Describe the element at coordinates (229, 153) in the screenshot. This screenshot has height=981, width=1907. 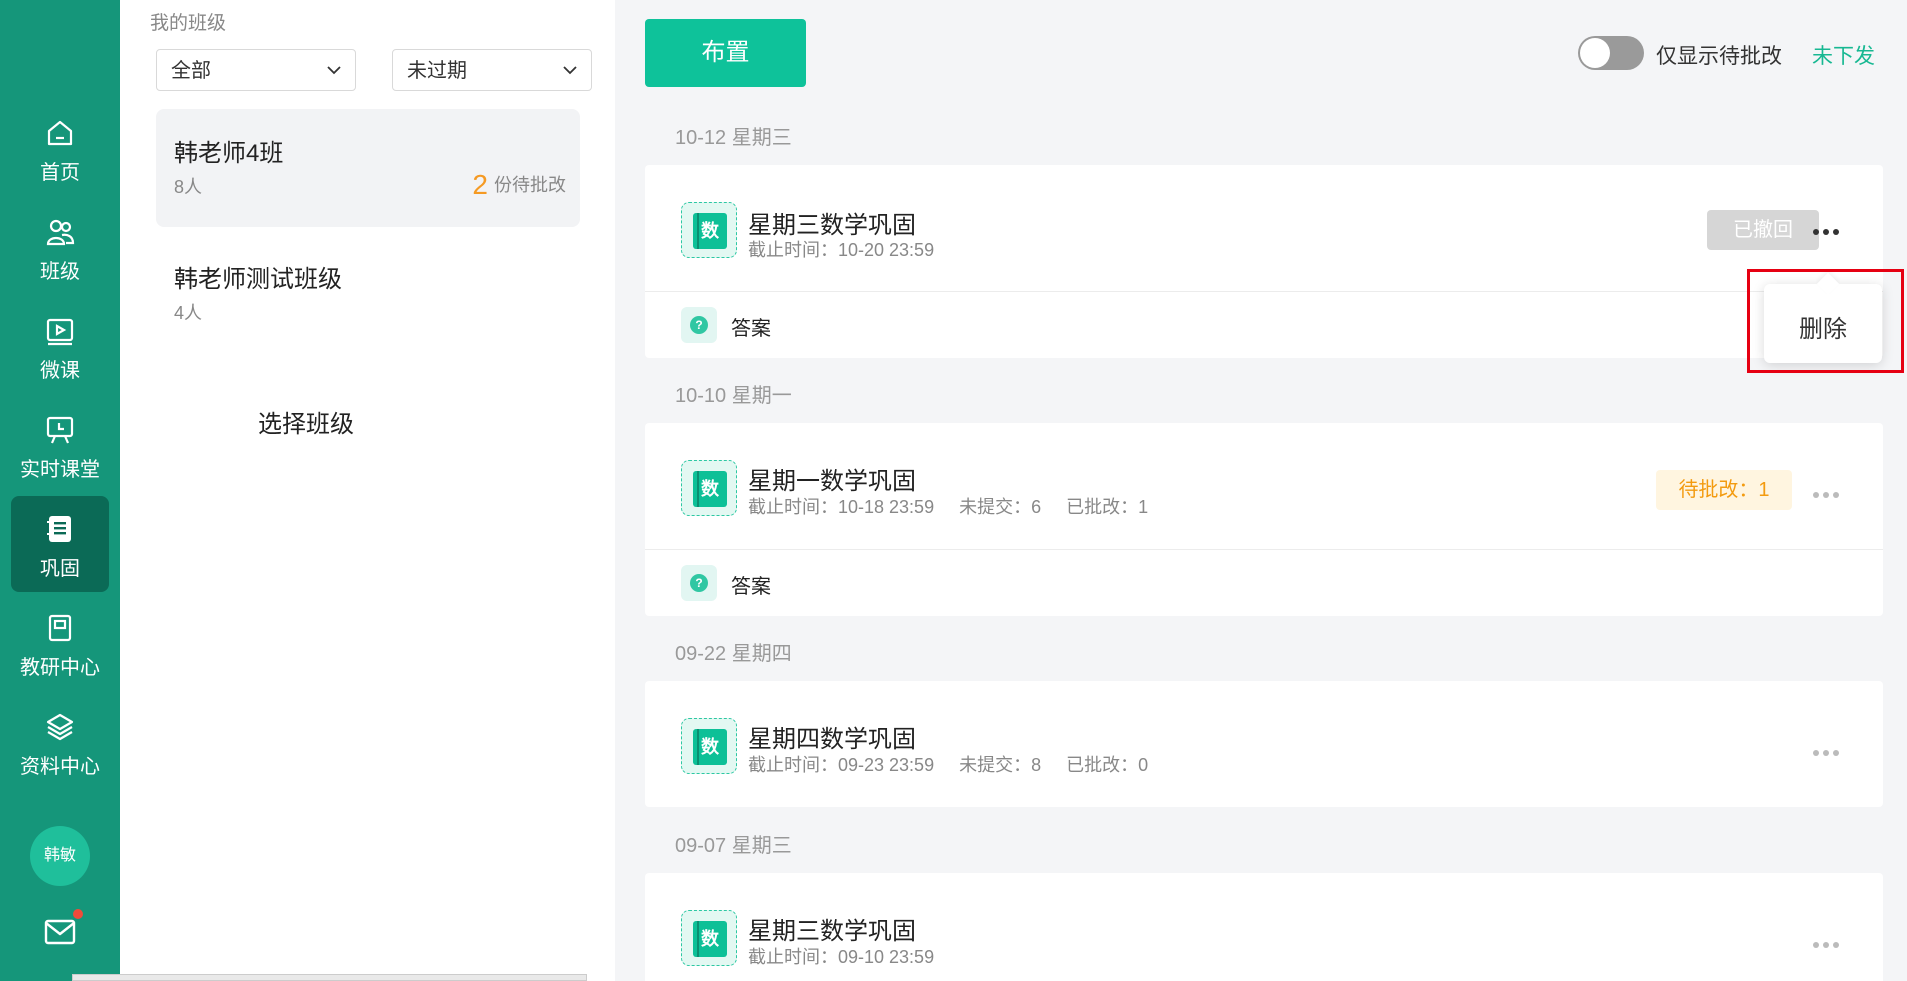
I see `class-name: 韩老师4班` at that location.